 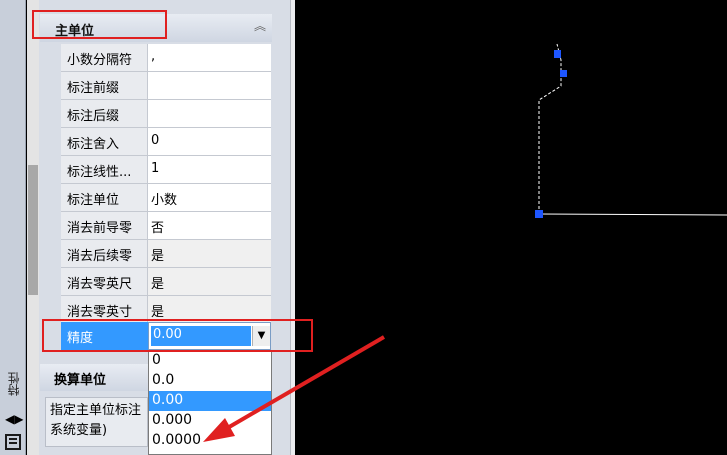 I want to click on double-chevron-up-icon: ︽, so click(x=260, y=25).